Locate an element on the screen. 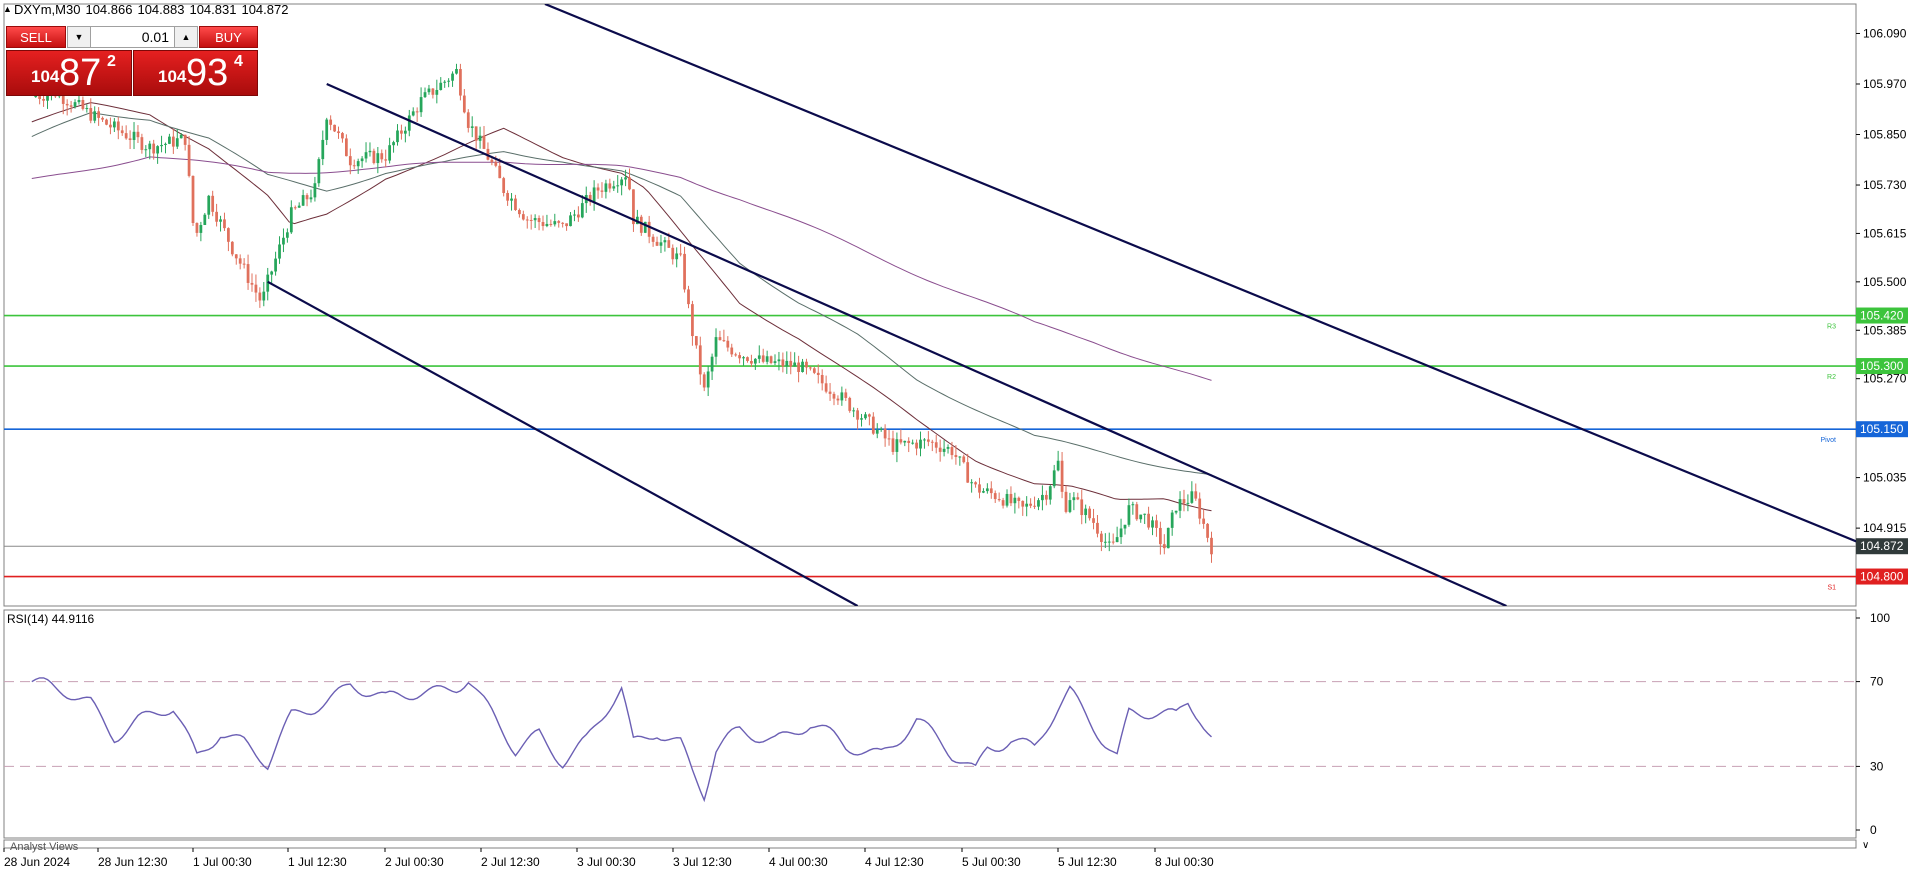 This screenshot has width=1916, height=874. rsi-tick-label: 70 is located at coordinates (1877, 682).